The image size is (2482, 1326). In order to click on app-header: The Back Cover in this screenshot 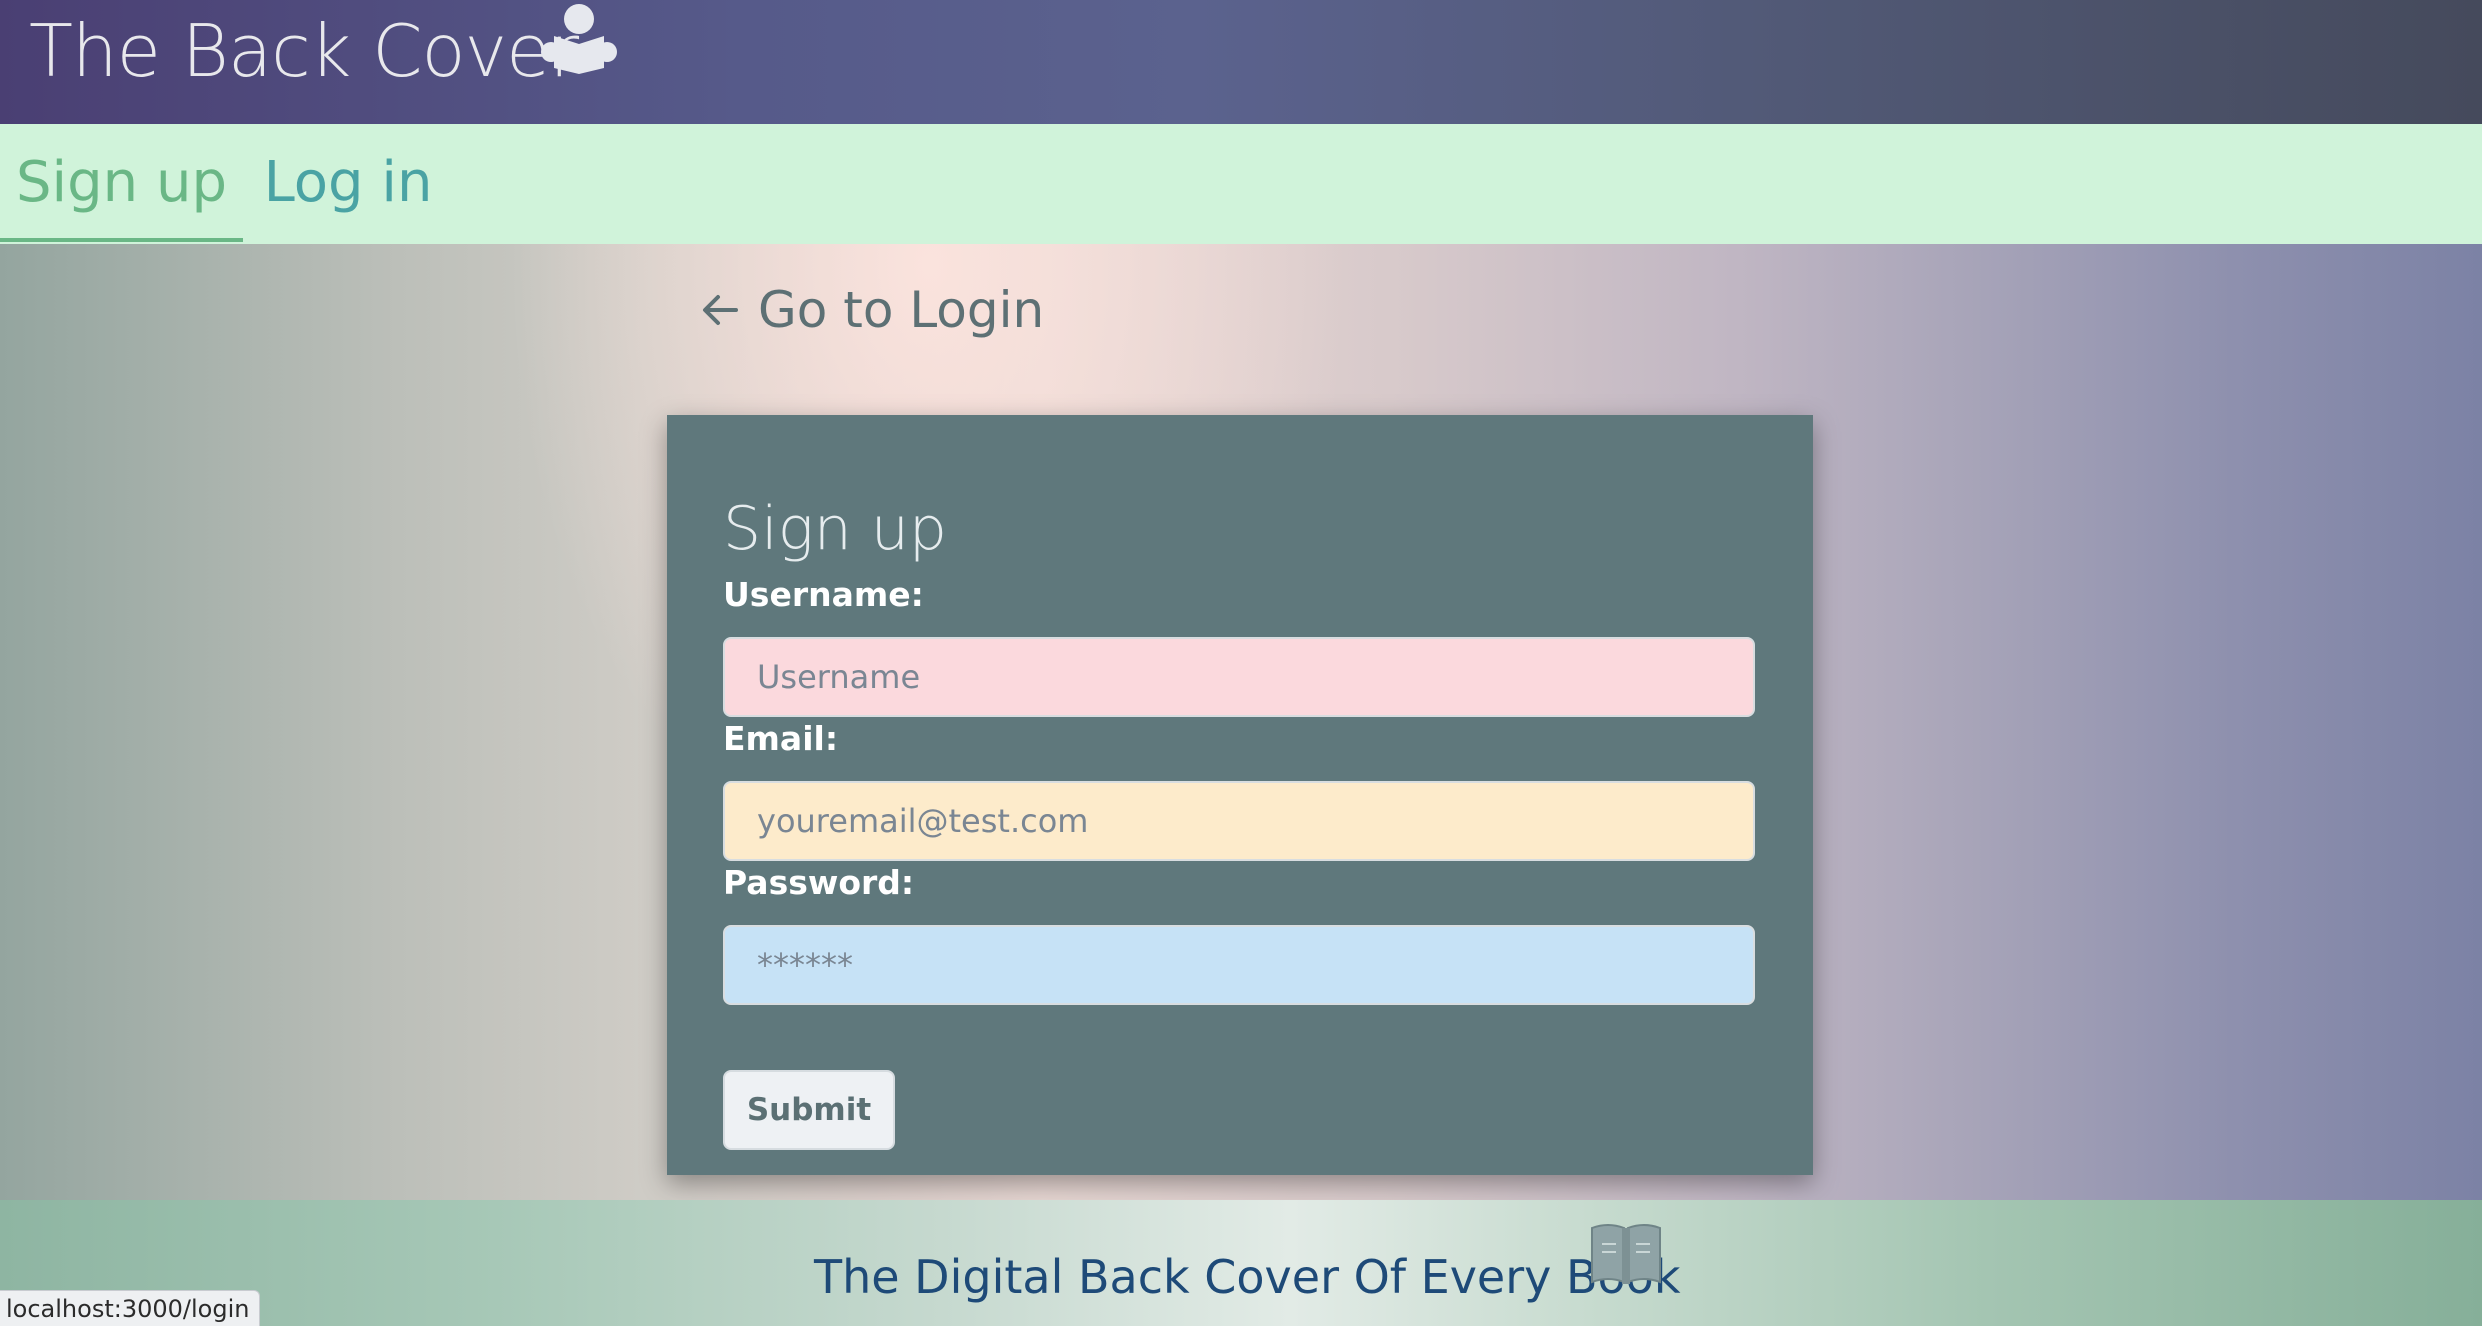, I will do `click(1241, 62)`.